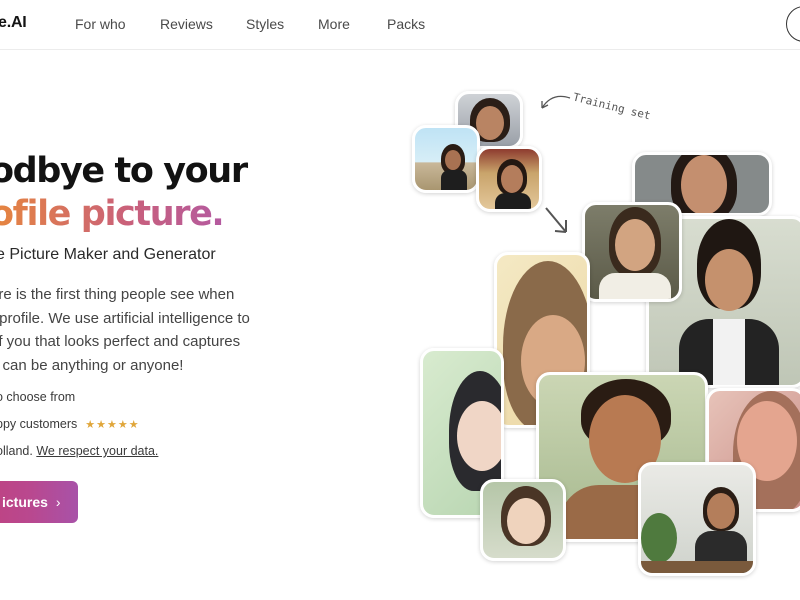  Describe the element at coordinates (97, 451) in the screenshot. I see `privacy-link: We respect your data.` at that location.